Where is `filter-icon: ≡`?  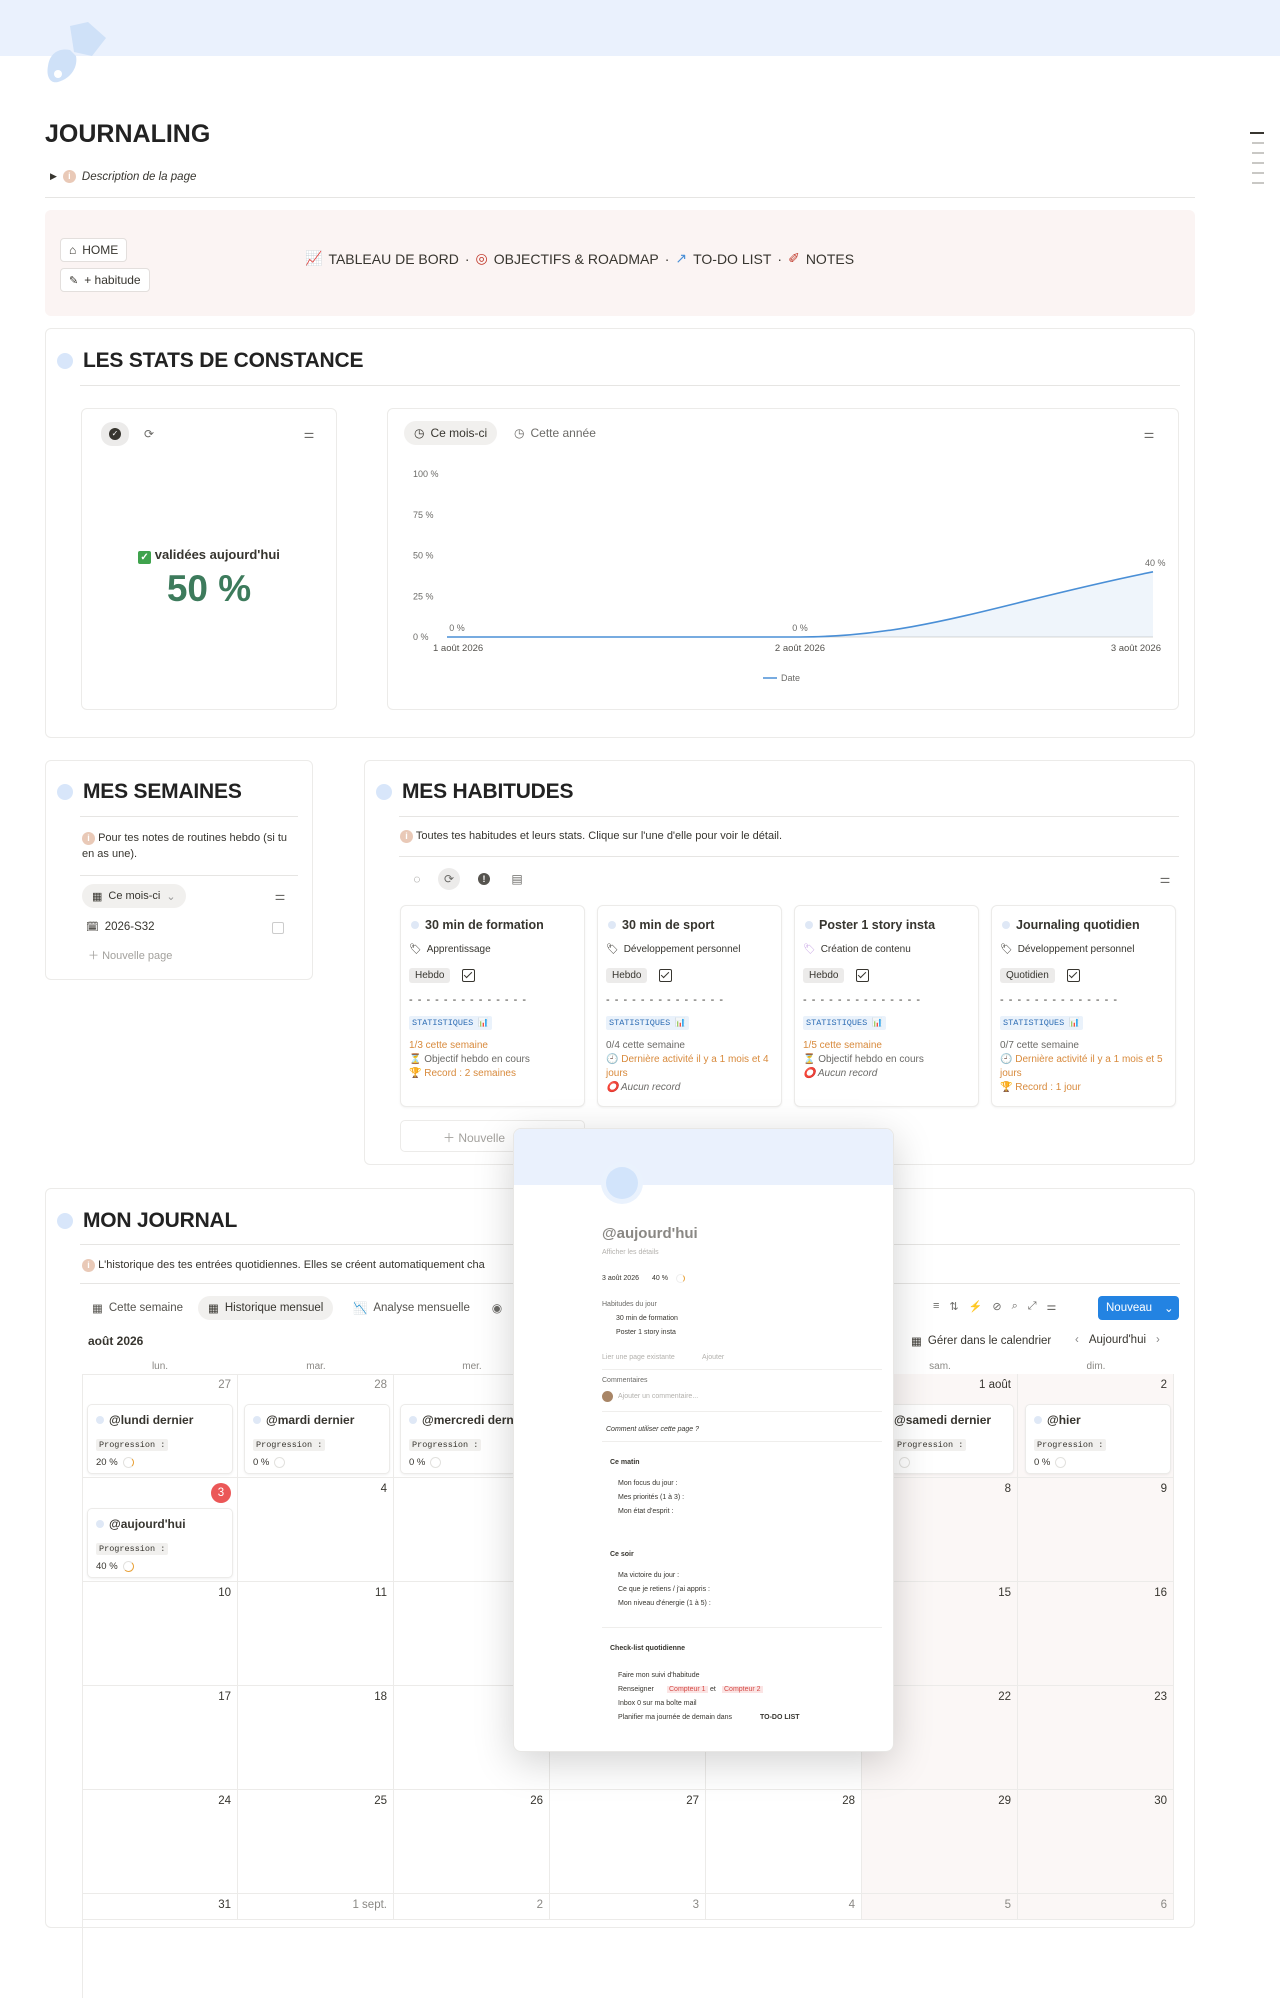
filter-icon: ≡ is located at coordinates (936, 1306).